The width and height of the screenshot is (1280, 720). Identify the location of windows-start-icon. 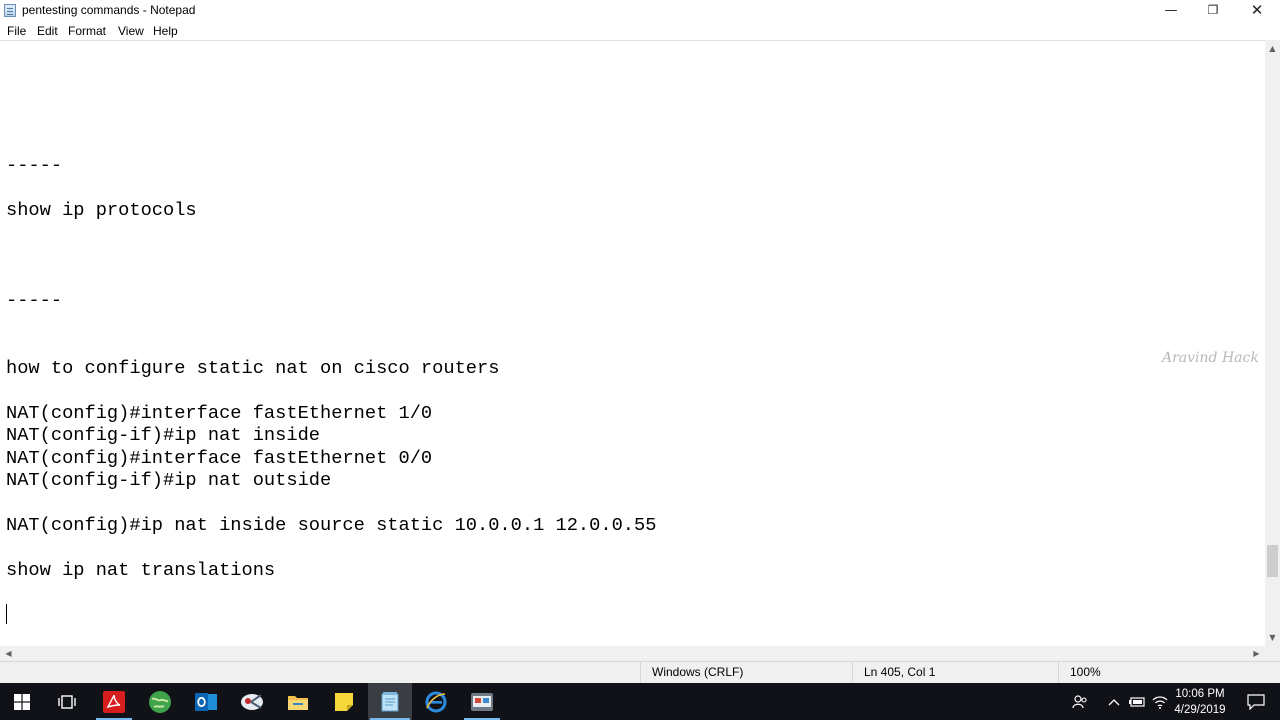
(22, 701).